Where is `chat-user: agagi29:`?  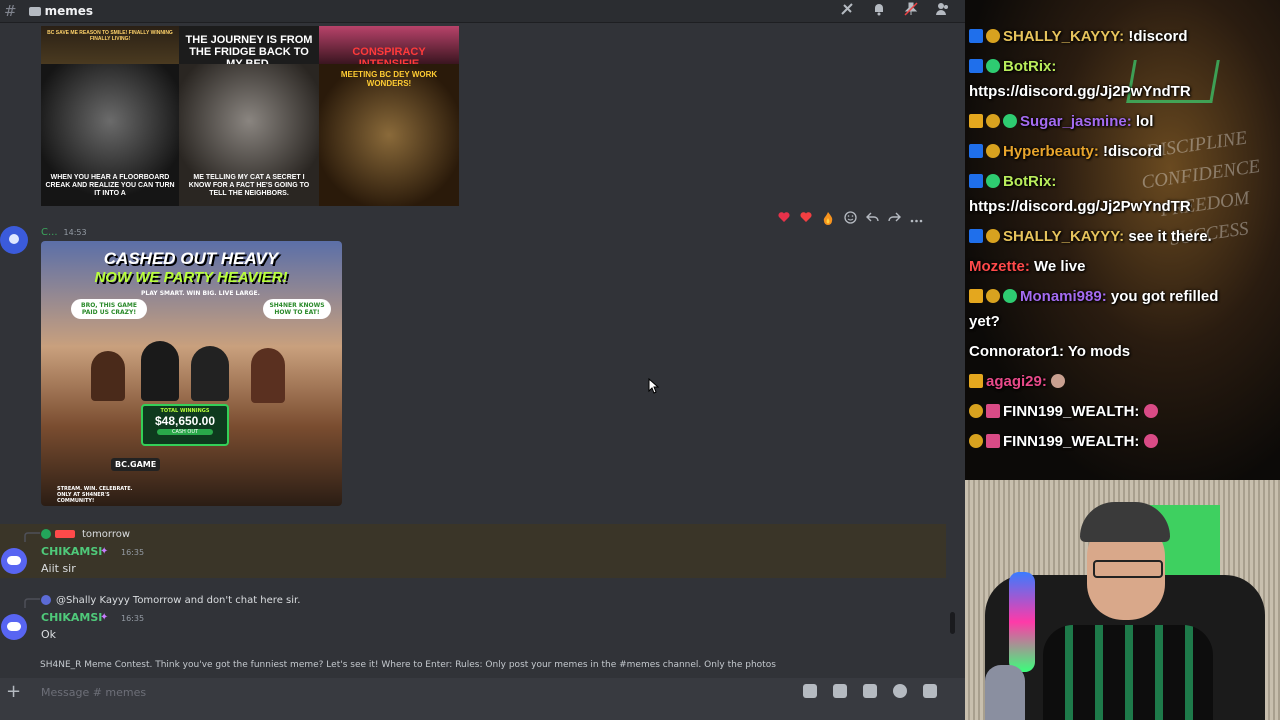
chat-user: agagi29: is located at coordinates (1016, 381).